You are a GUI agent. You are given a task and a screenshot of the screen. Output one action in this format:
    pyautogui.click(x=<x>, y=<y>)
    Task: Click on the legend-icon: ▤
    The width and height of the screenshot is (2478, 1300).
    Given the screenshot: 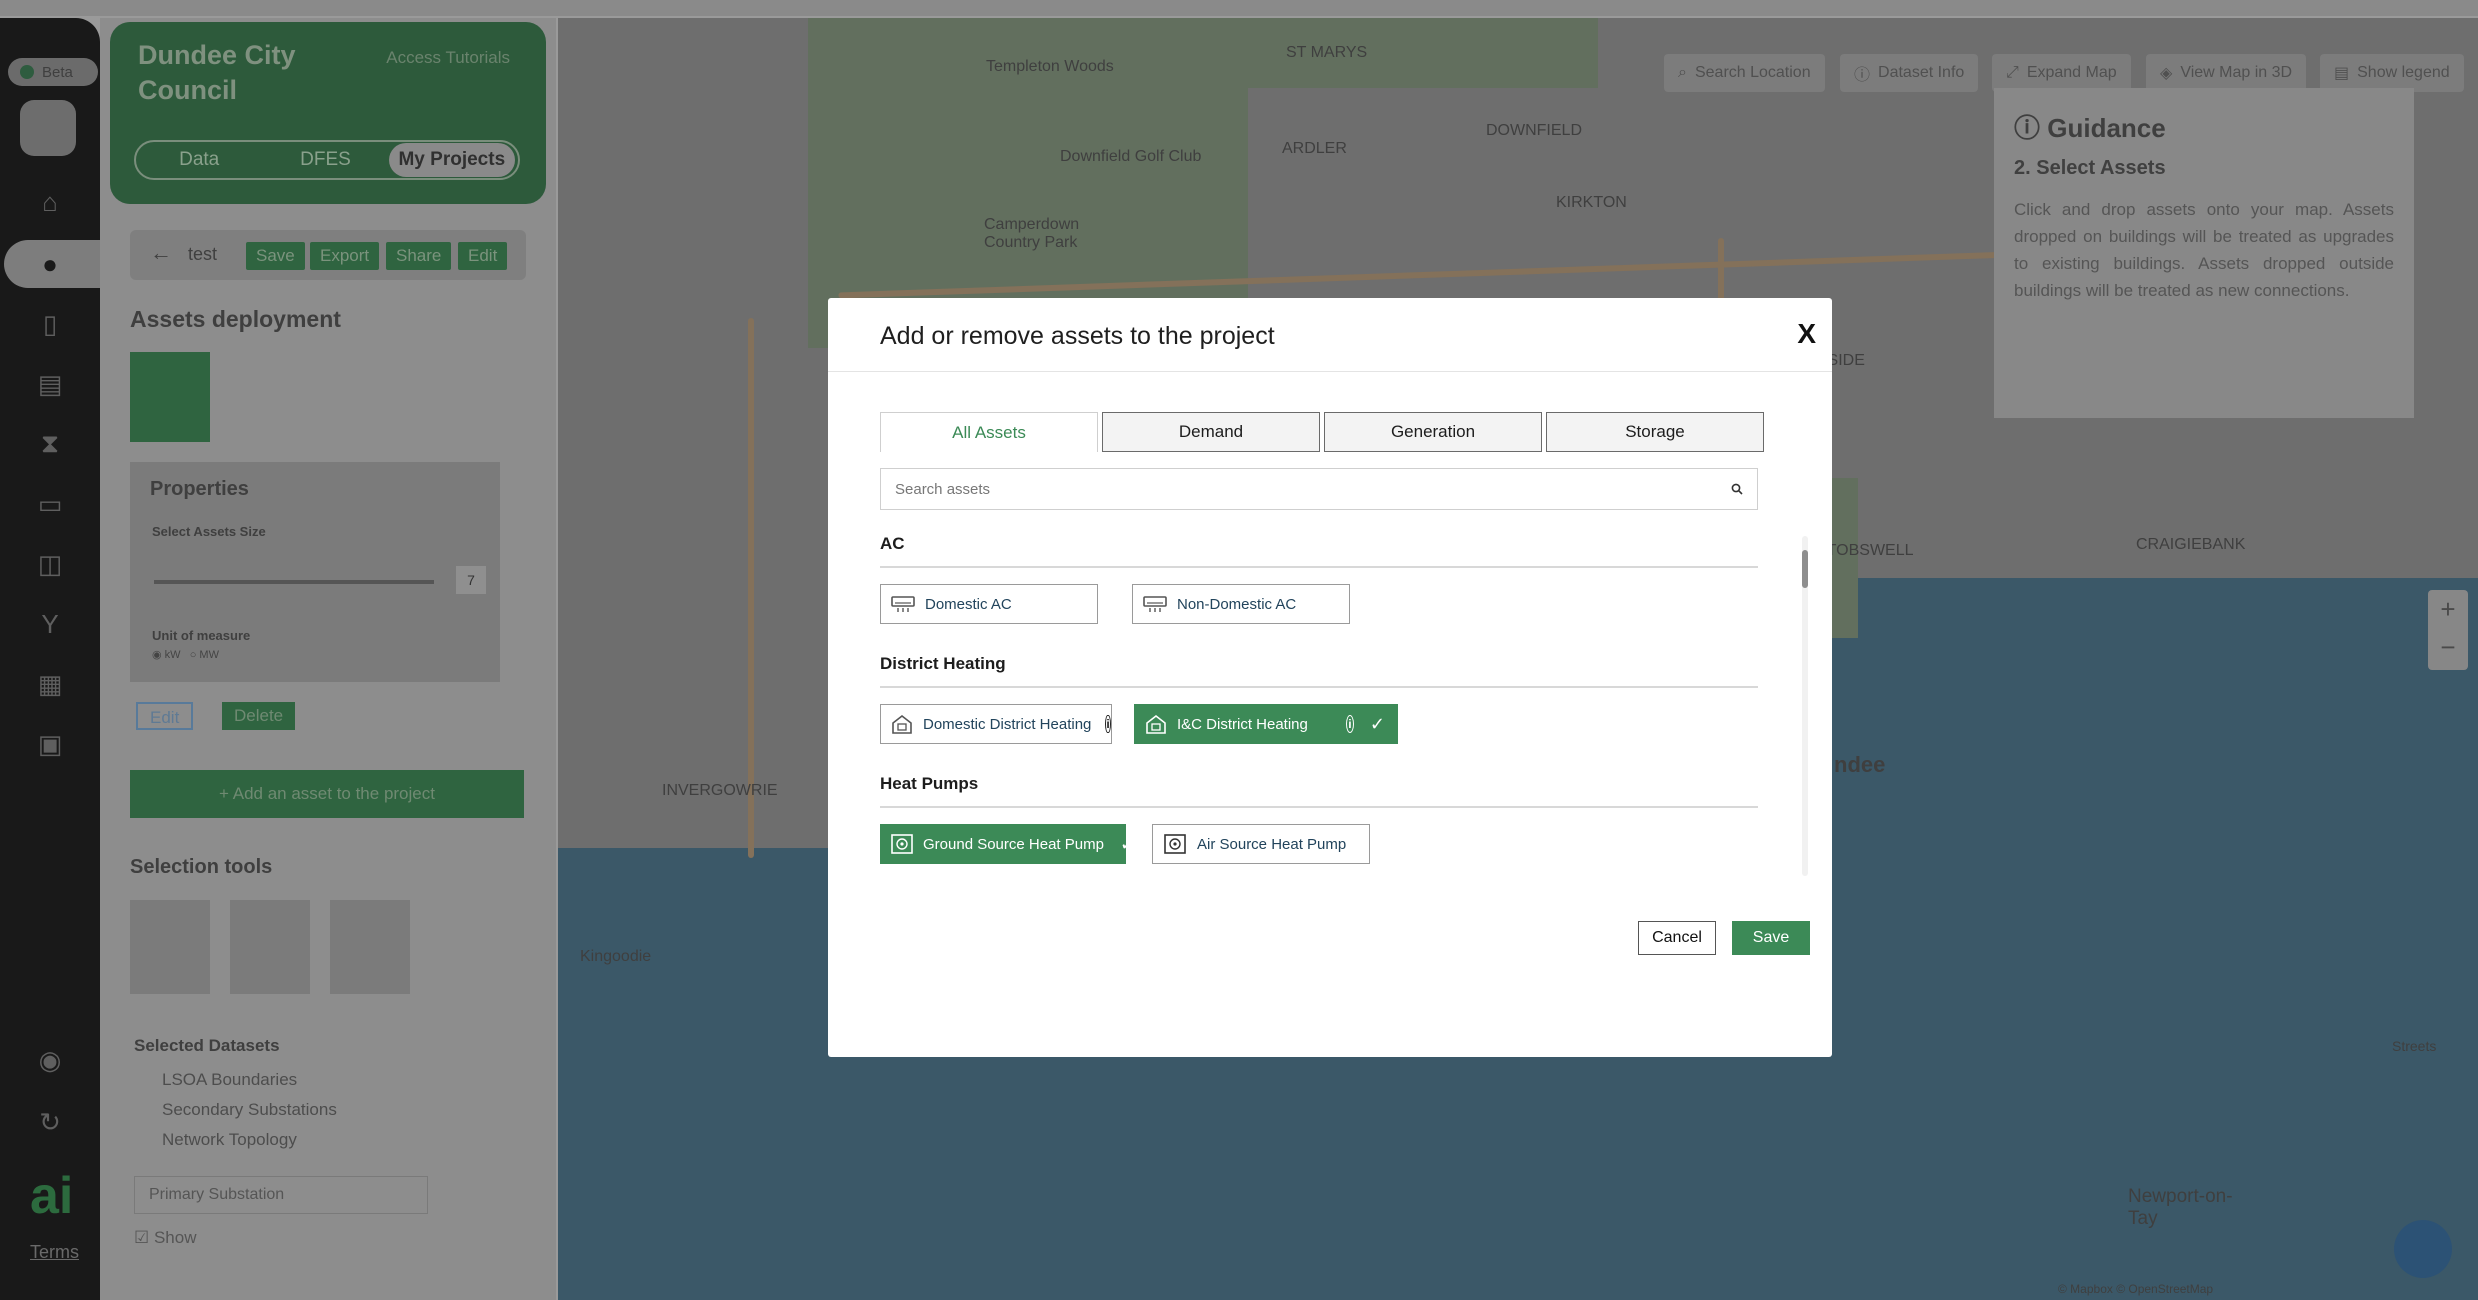 What is the action you would take?
    pyautogui.click(x=2342, y=73)
    